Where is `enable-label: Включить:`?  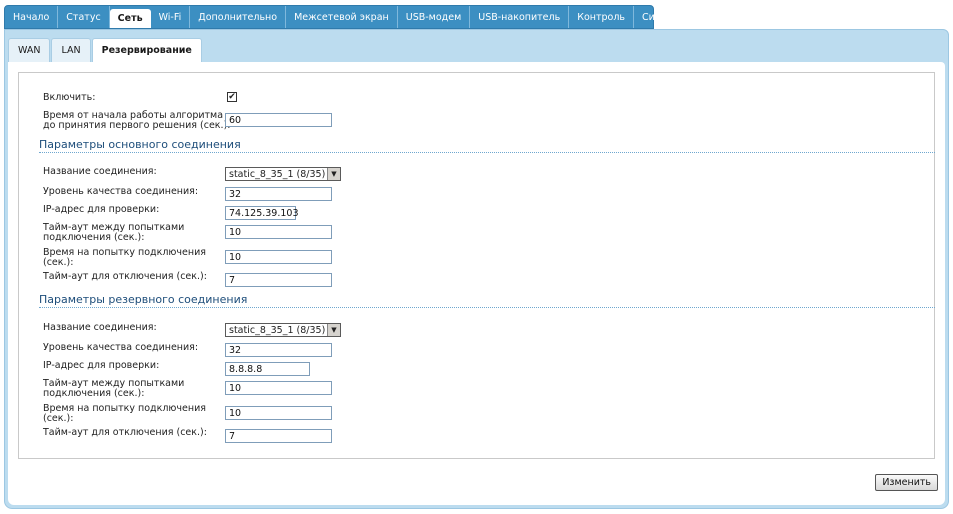 enable-label: Включить: is located at coordinates (69, 97).